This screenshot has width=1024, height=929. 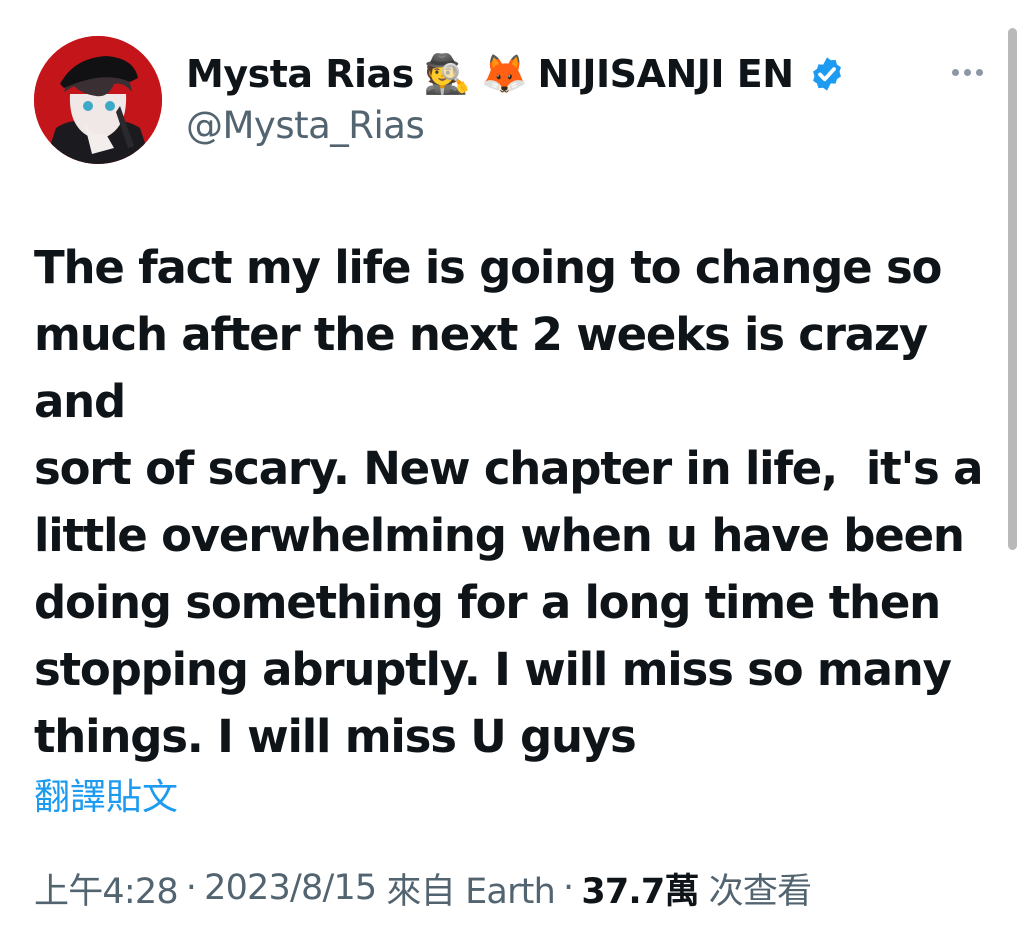 What do you see at coordinates (106, 888) in the screenshot?
I see `tweet-time: 上午4:28` at bounding box center [106, 888].